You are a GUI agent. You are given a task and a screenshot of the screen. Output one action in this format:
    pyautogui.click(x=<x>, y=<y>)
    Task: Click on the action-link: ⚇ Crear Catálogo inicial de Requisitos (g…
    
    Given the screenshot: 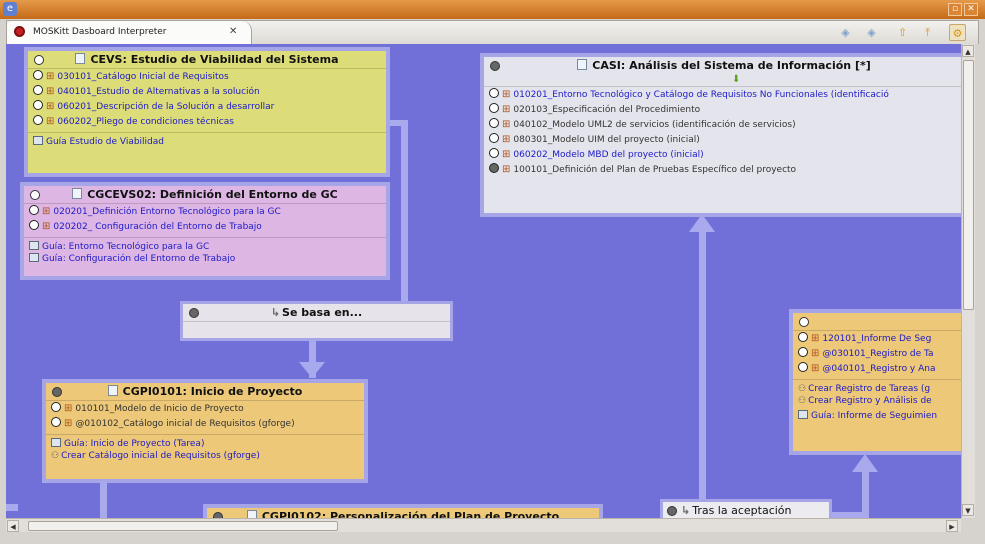 What is the action you would take?
    pyautogui.click(x=205, y=456)
    